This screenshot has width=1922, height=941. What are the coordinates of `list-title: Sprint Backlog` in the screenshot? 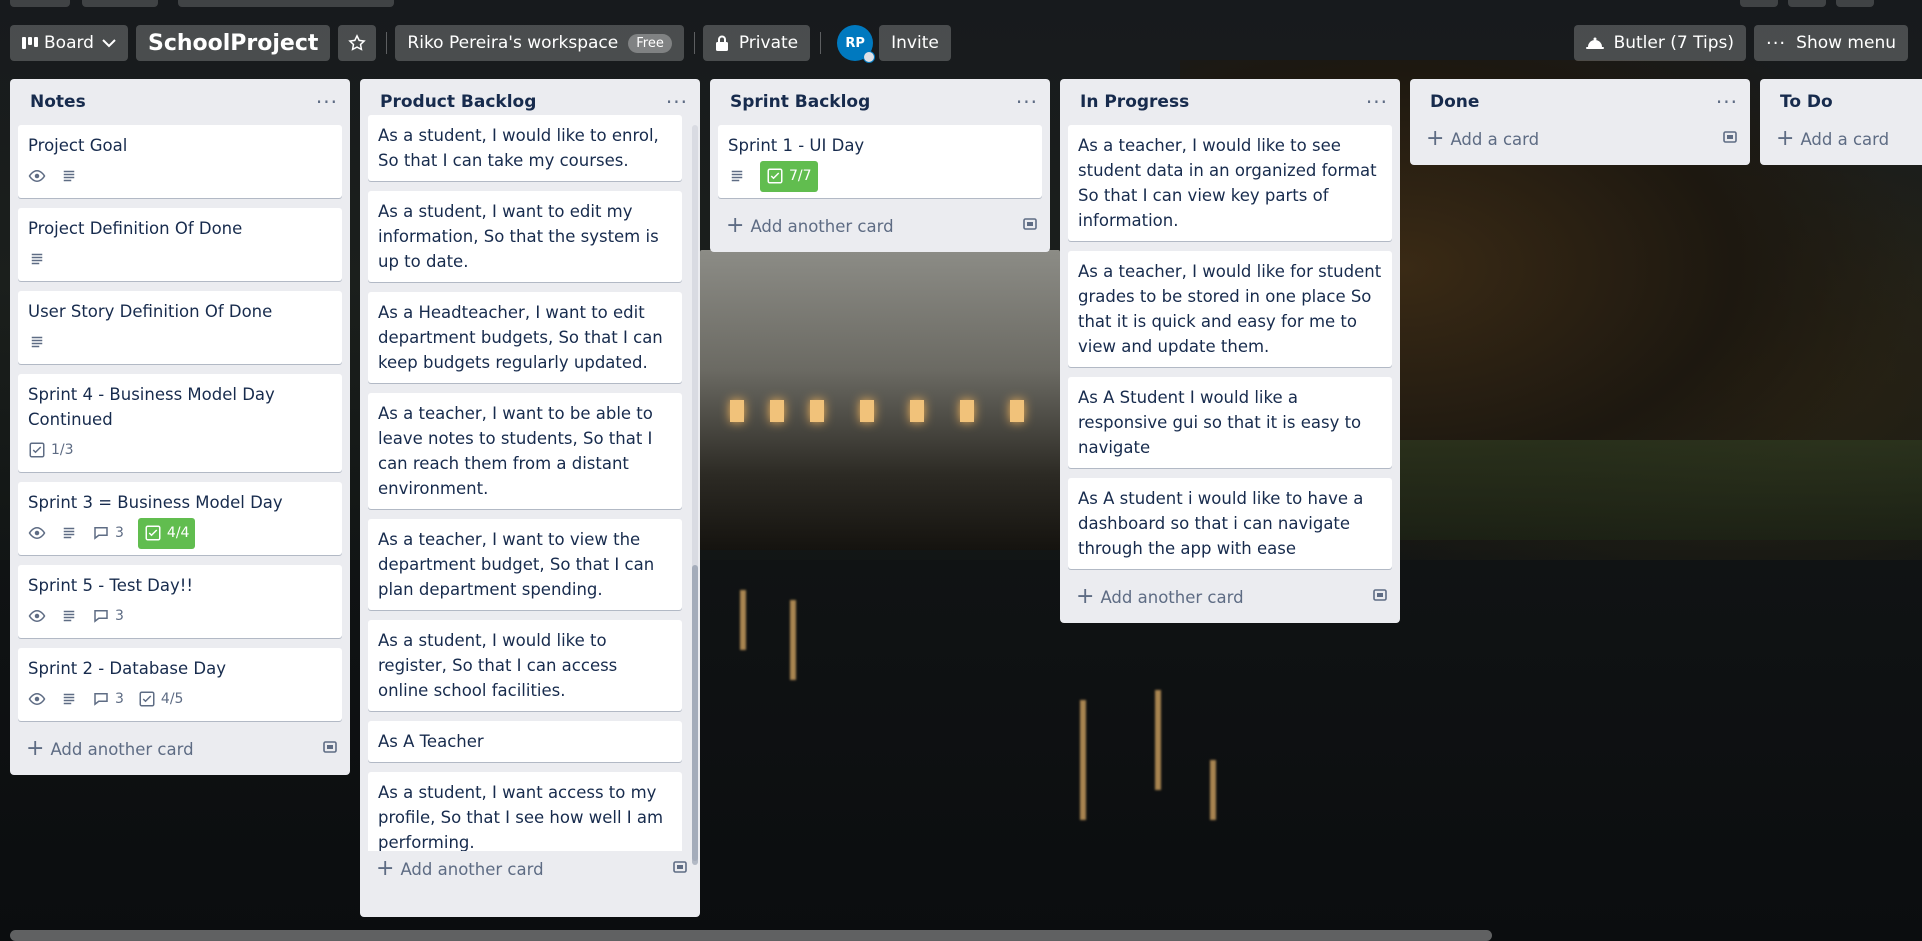 It's located at (800, 102).